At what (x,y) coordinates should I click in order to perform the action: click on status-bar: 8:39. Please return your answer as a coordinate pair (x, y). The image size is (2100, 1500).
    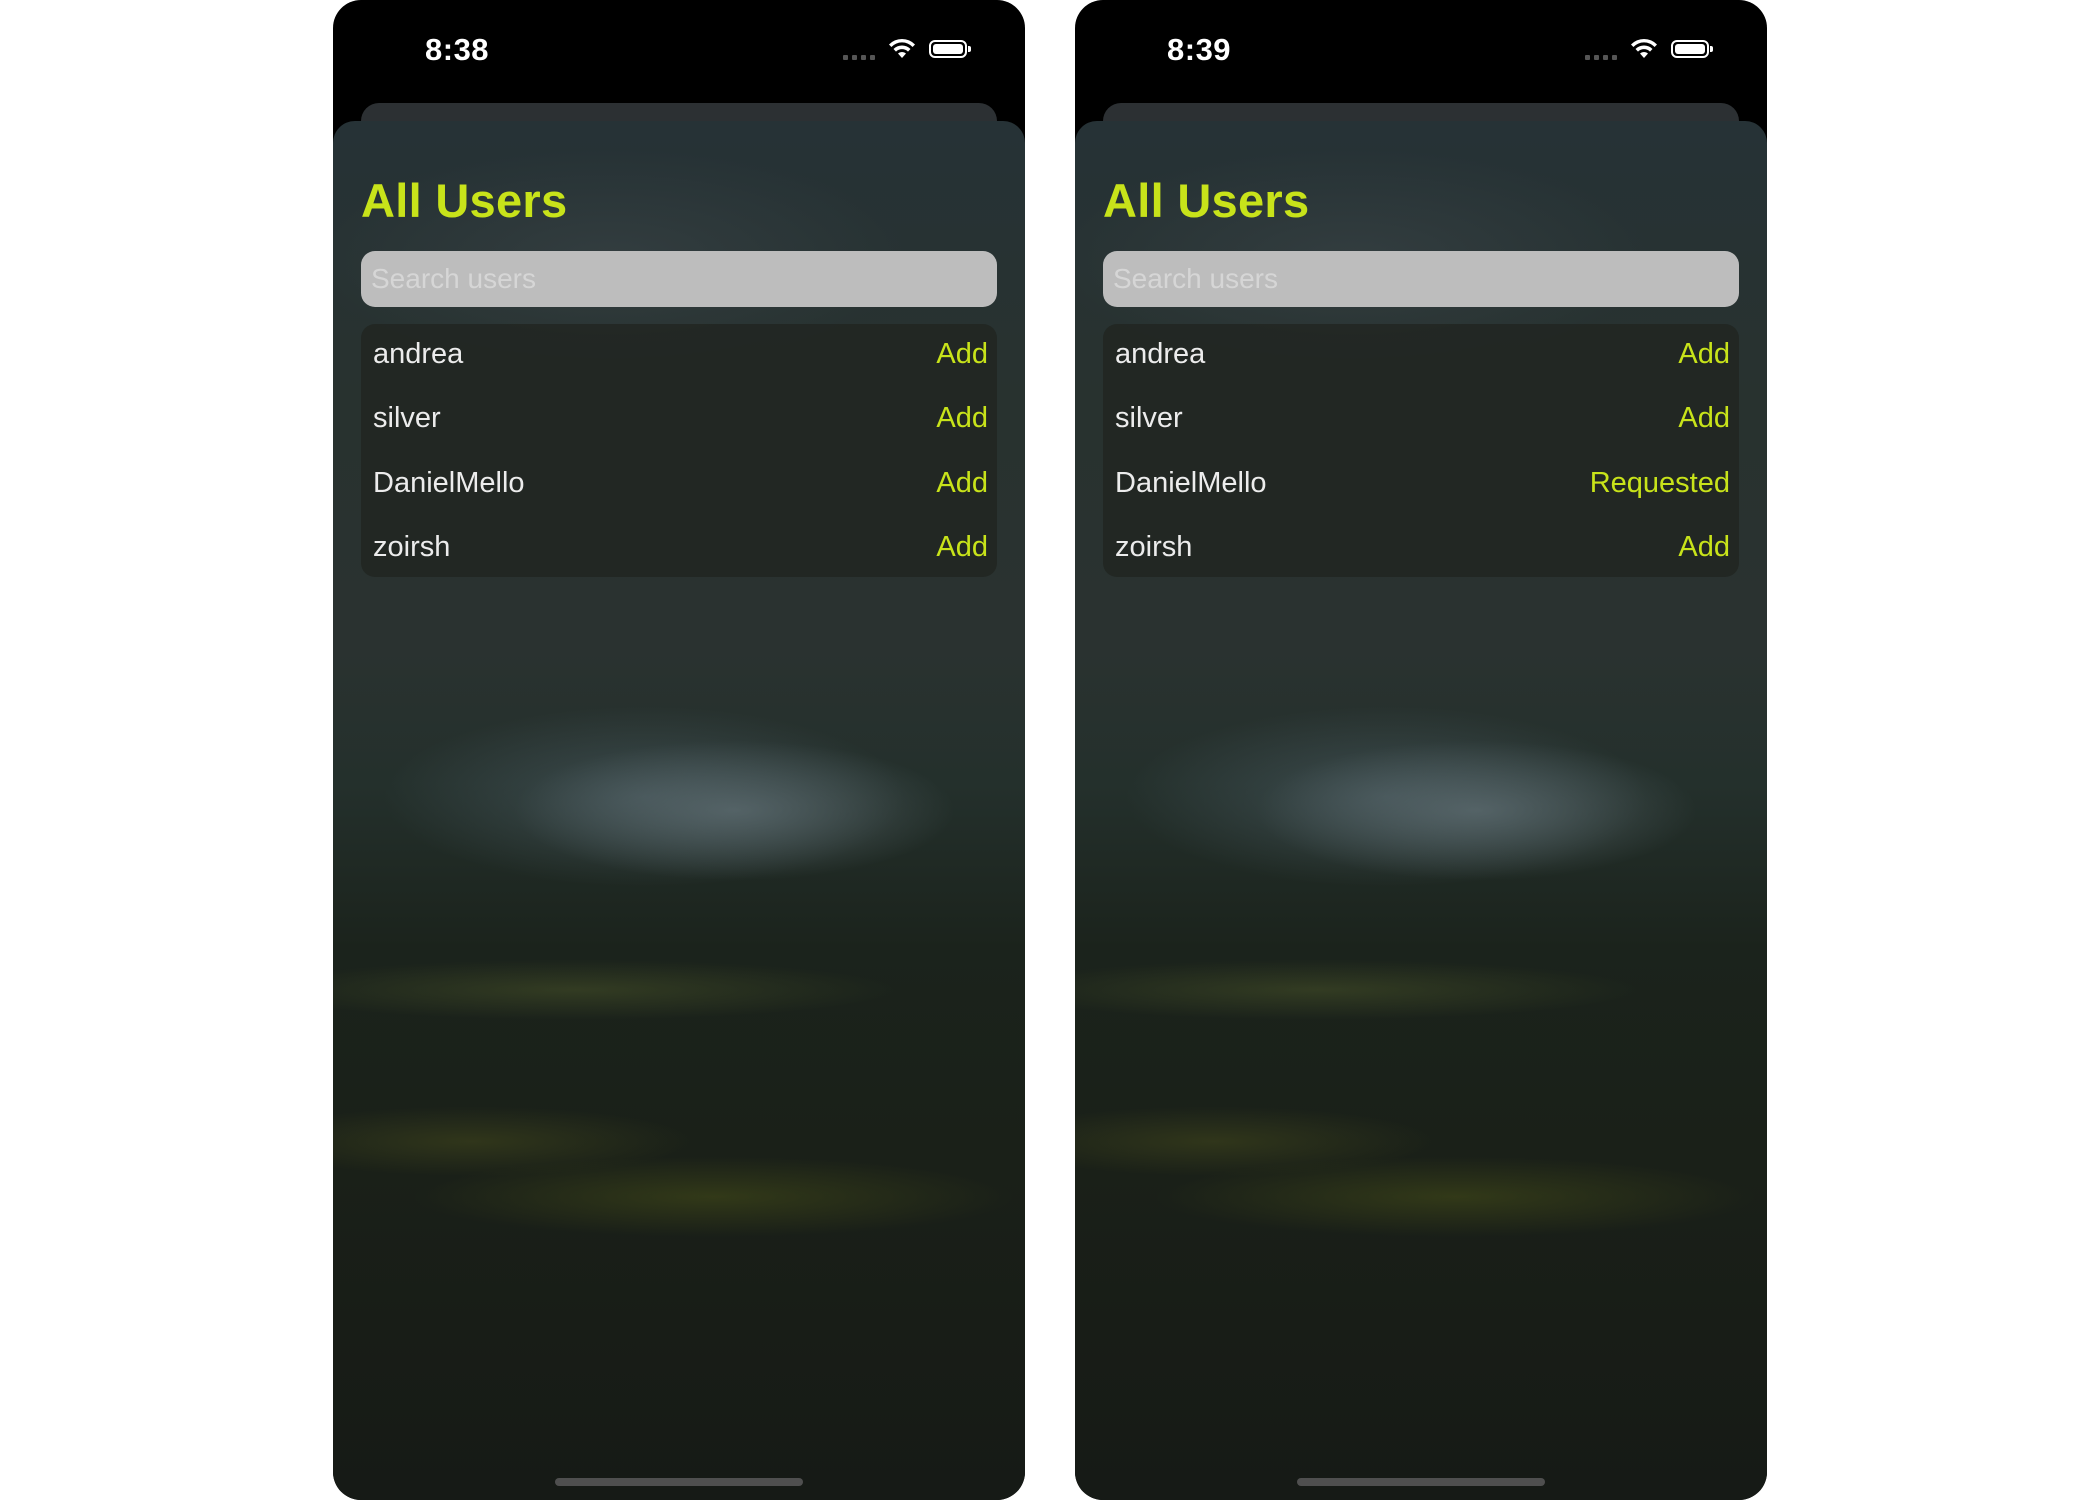
    Looking at the image, I should click on (1421, 50).